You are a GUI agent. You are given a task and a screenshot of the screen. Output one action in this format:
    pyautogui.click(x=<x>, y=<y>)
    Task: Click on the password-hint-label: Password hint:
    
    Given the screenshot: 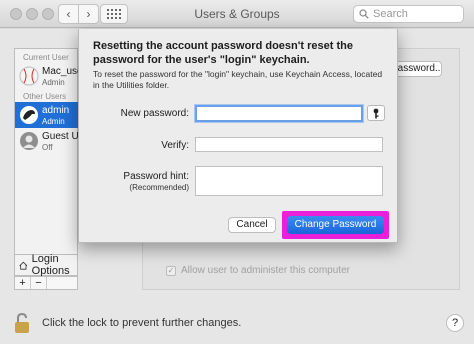 What is the action you would take?
    pyautogui.click(x=156, y=176)
    